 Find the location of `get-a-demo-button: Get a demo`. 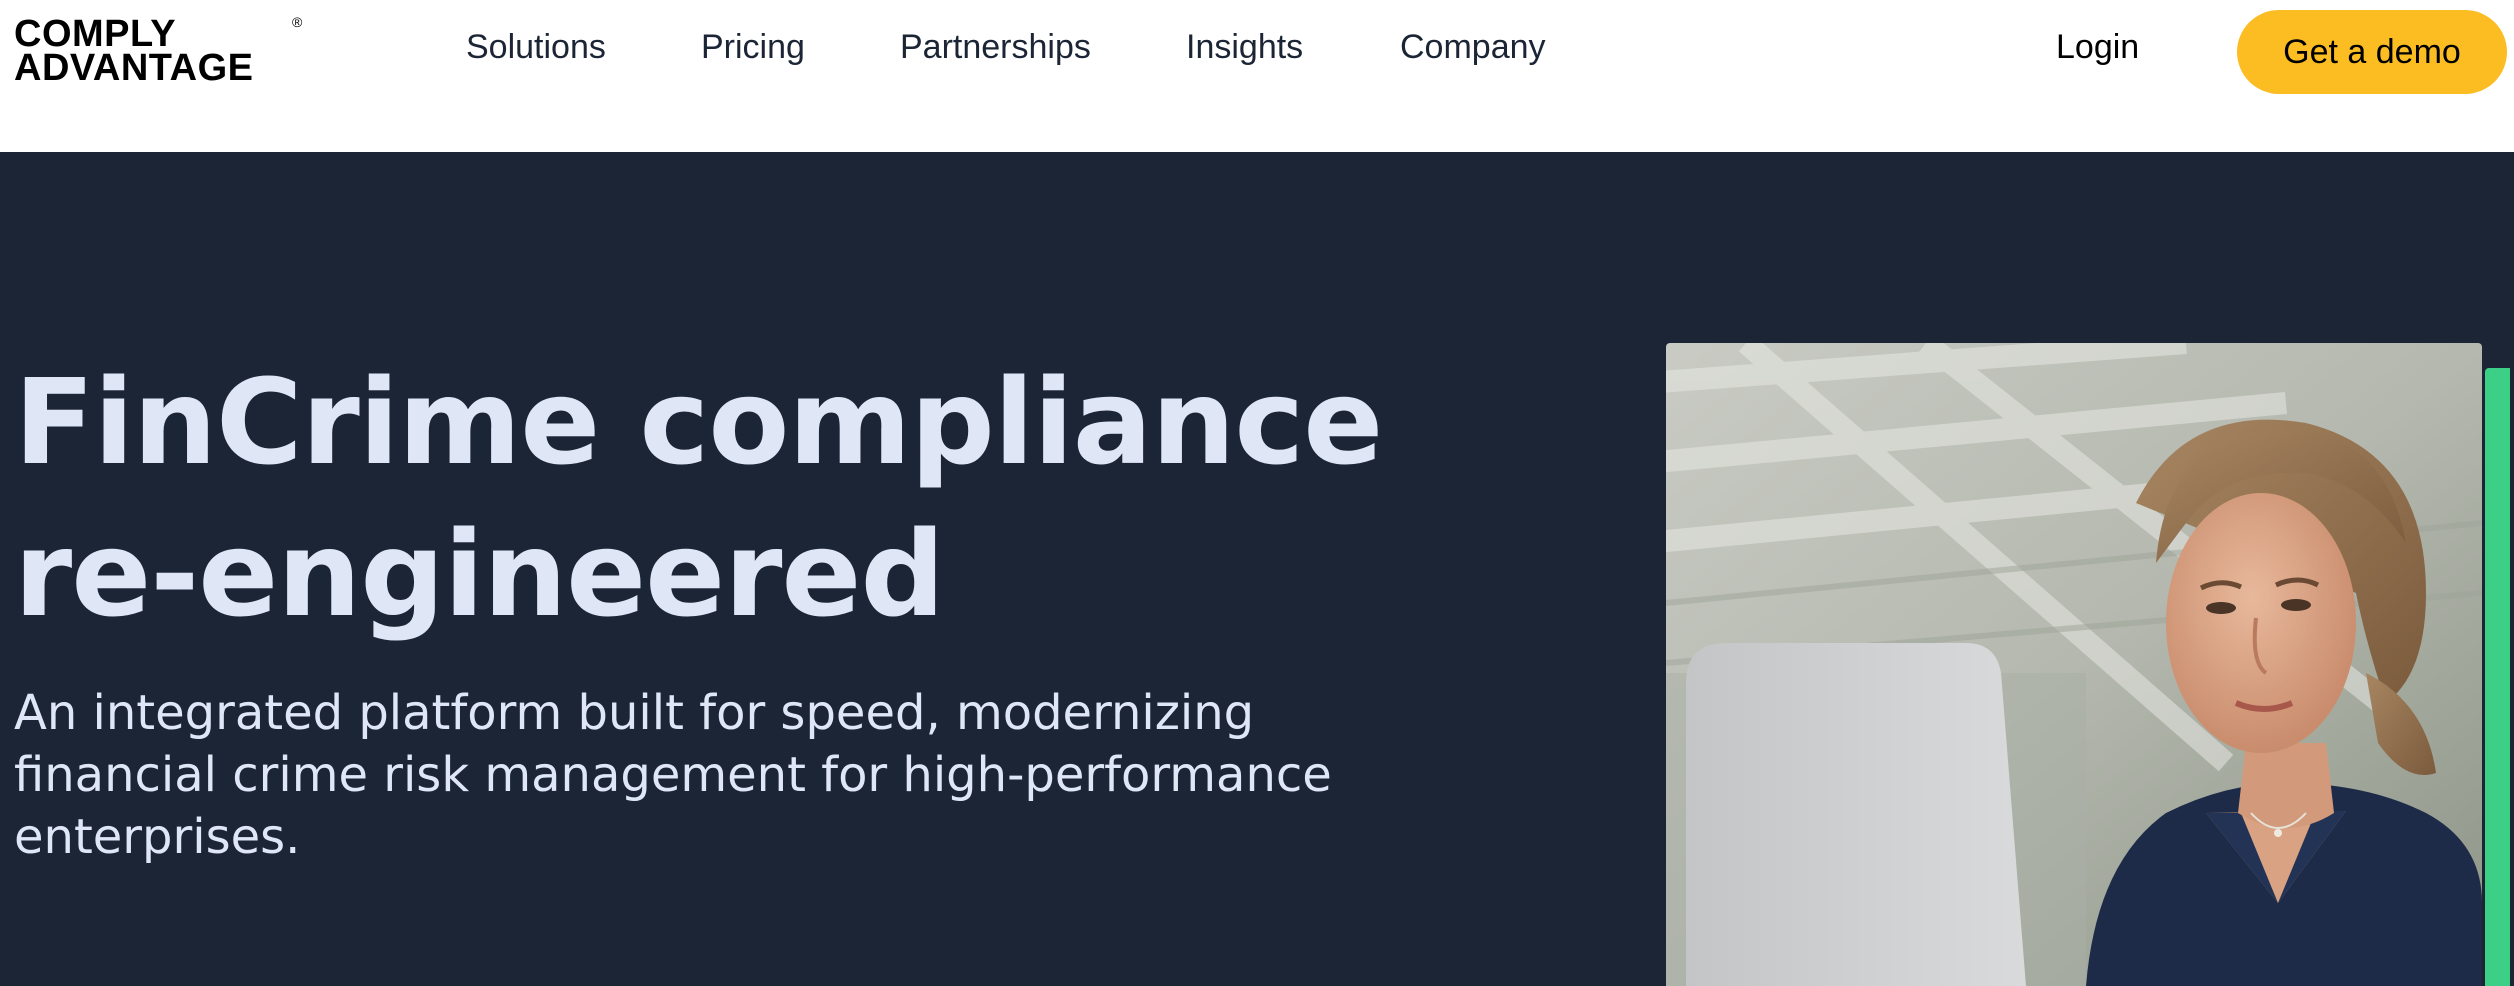

get-a-demo-button: Get a demo is located at coordinates (2372, 52).